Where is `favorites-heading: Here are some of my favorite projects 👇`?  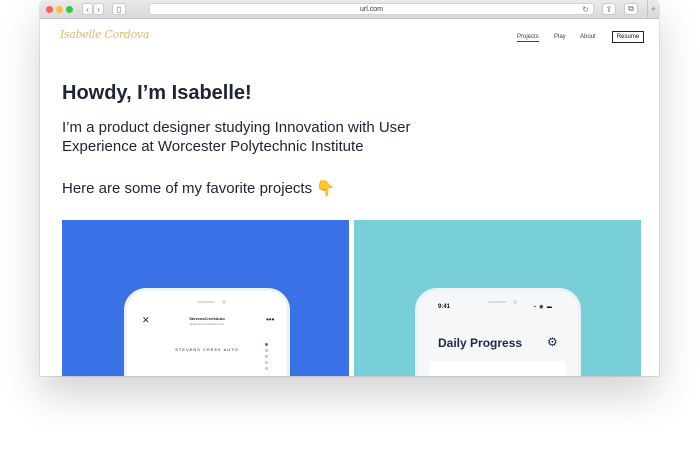
favorites-heading: Here are some of my favorite projects 👇 is located at coordinates (198, 188).